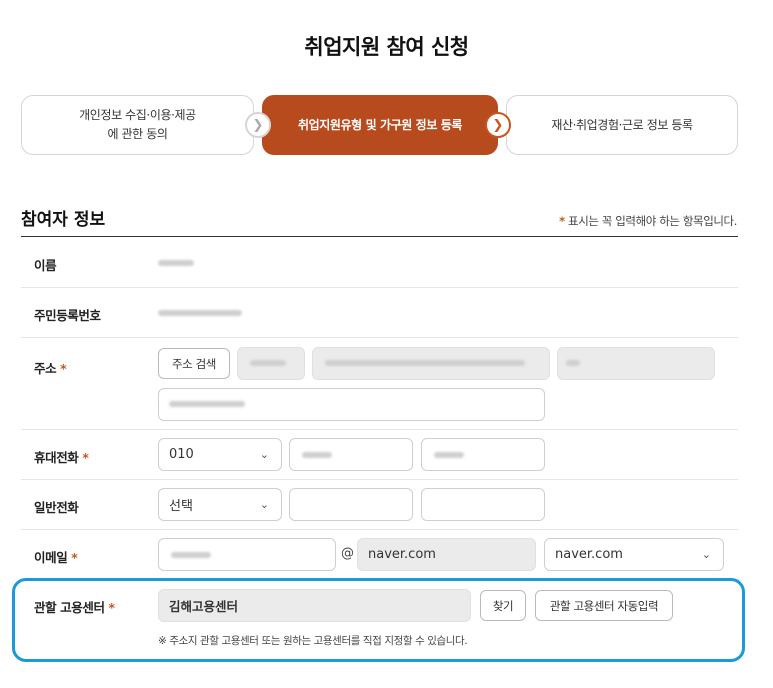 The image size is (773, 688). What do you see at coordinates (268, 363) in the screenshot?
I see `postal-code-redacted` at bounding box center [268, 363].